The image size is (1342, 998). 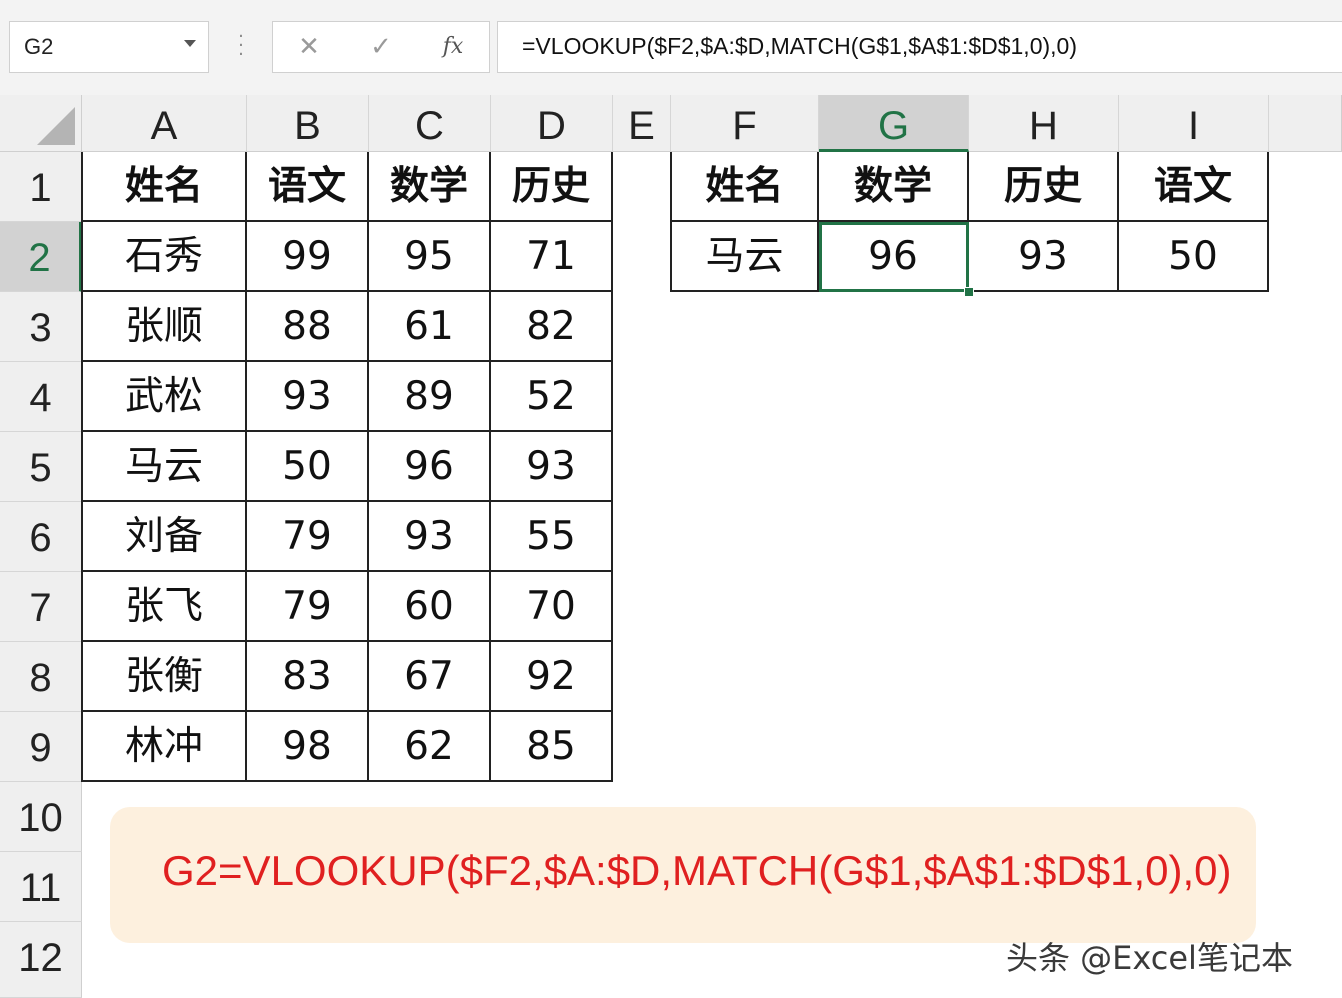 I want to click on column-header-c: C, so click(x=430, y=123).